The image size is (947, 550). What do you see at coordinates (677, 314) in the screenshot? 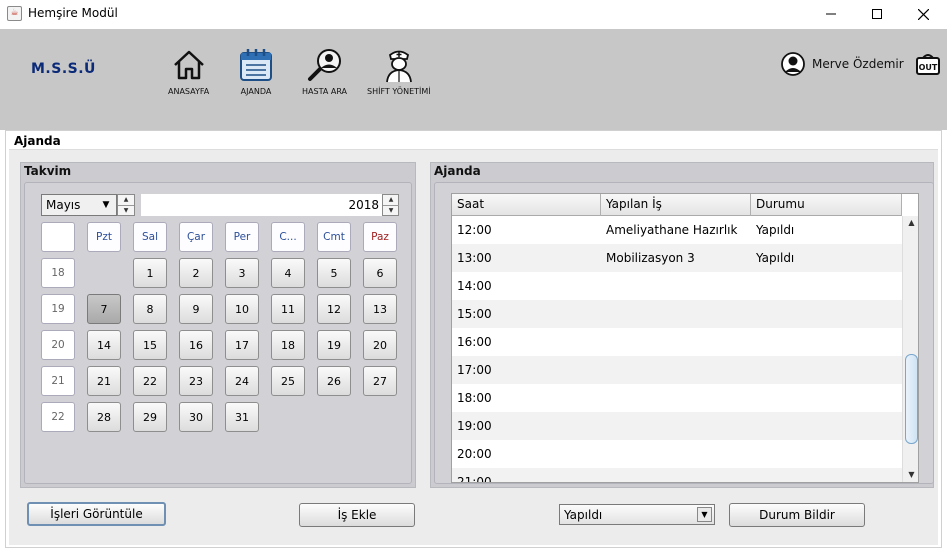
I see `table-row: 15:00` at bounding box center [677, 314].